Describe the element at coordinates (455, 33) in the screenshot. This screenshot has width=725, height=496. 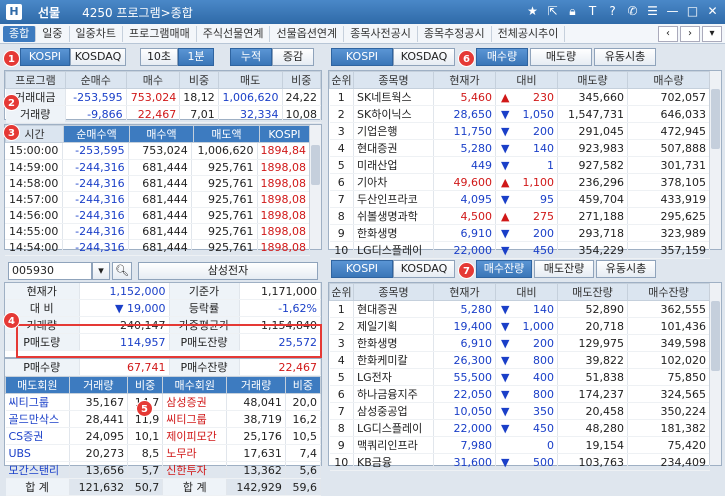
I see `tab-est-disclosure: 종목추정공시` at that location.